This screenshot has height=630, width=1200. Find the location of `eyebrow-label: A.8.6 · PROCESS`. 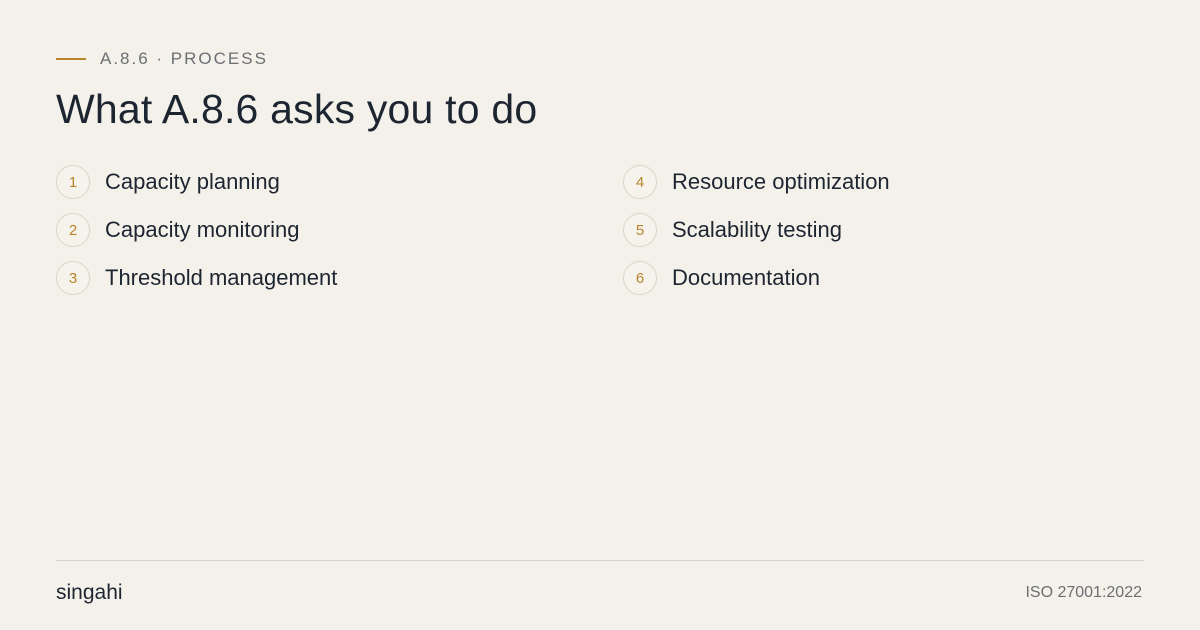

eyebrow-label: A.8.6 · PROCESS is located at coordinates (184, 58).